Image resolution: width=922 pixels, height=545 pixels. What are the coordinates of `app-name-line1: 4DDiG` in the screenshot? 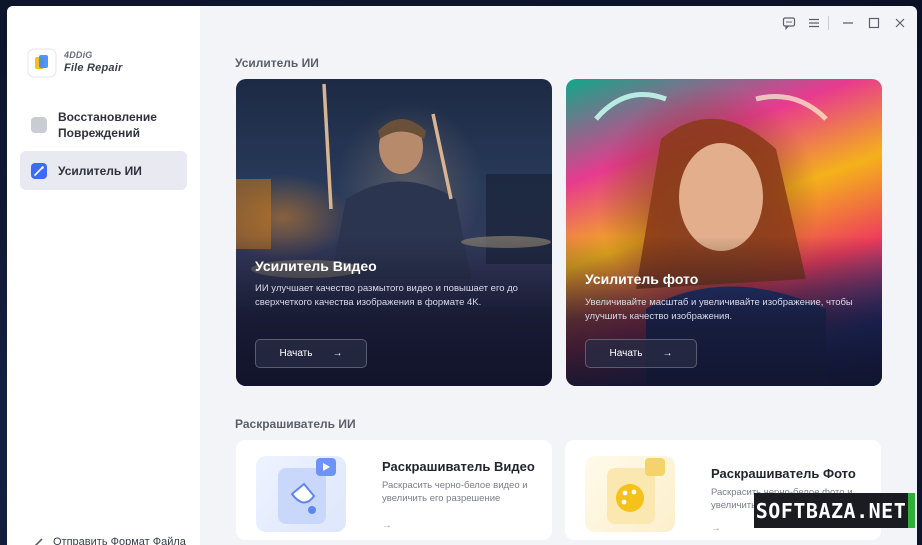 It's located at (78, 55).